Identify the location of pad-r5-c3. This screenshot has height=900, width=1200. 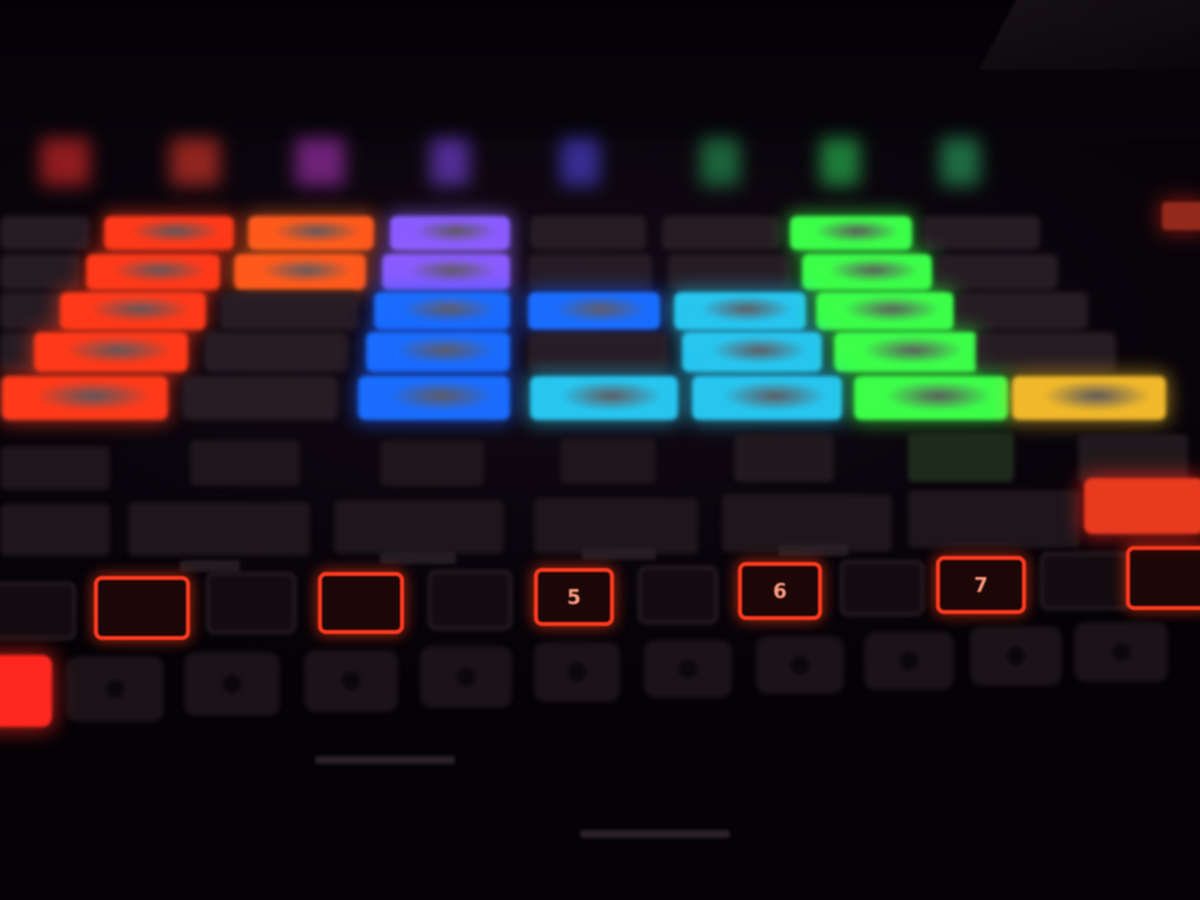
(260, 398).